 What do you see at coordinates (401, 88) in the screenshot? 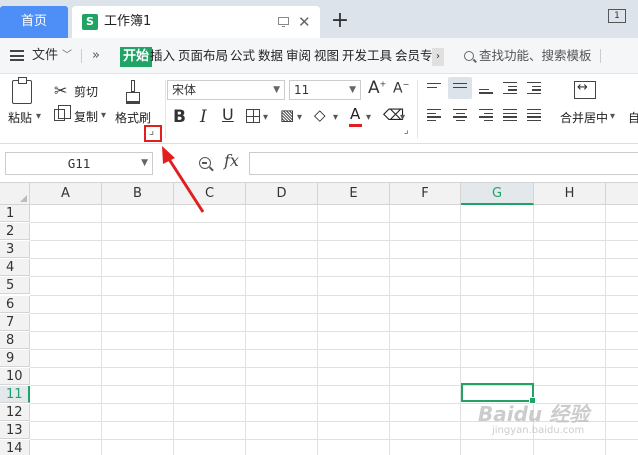
I see `decrease-font-icon: A−` at bounding box center [401, 88].